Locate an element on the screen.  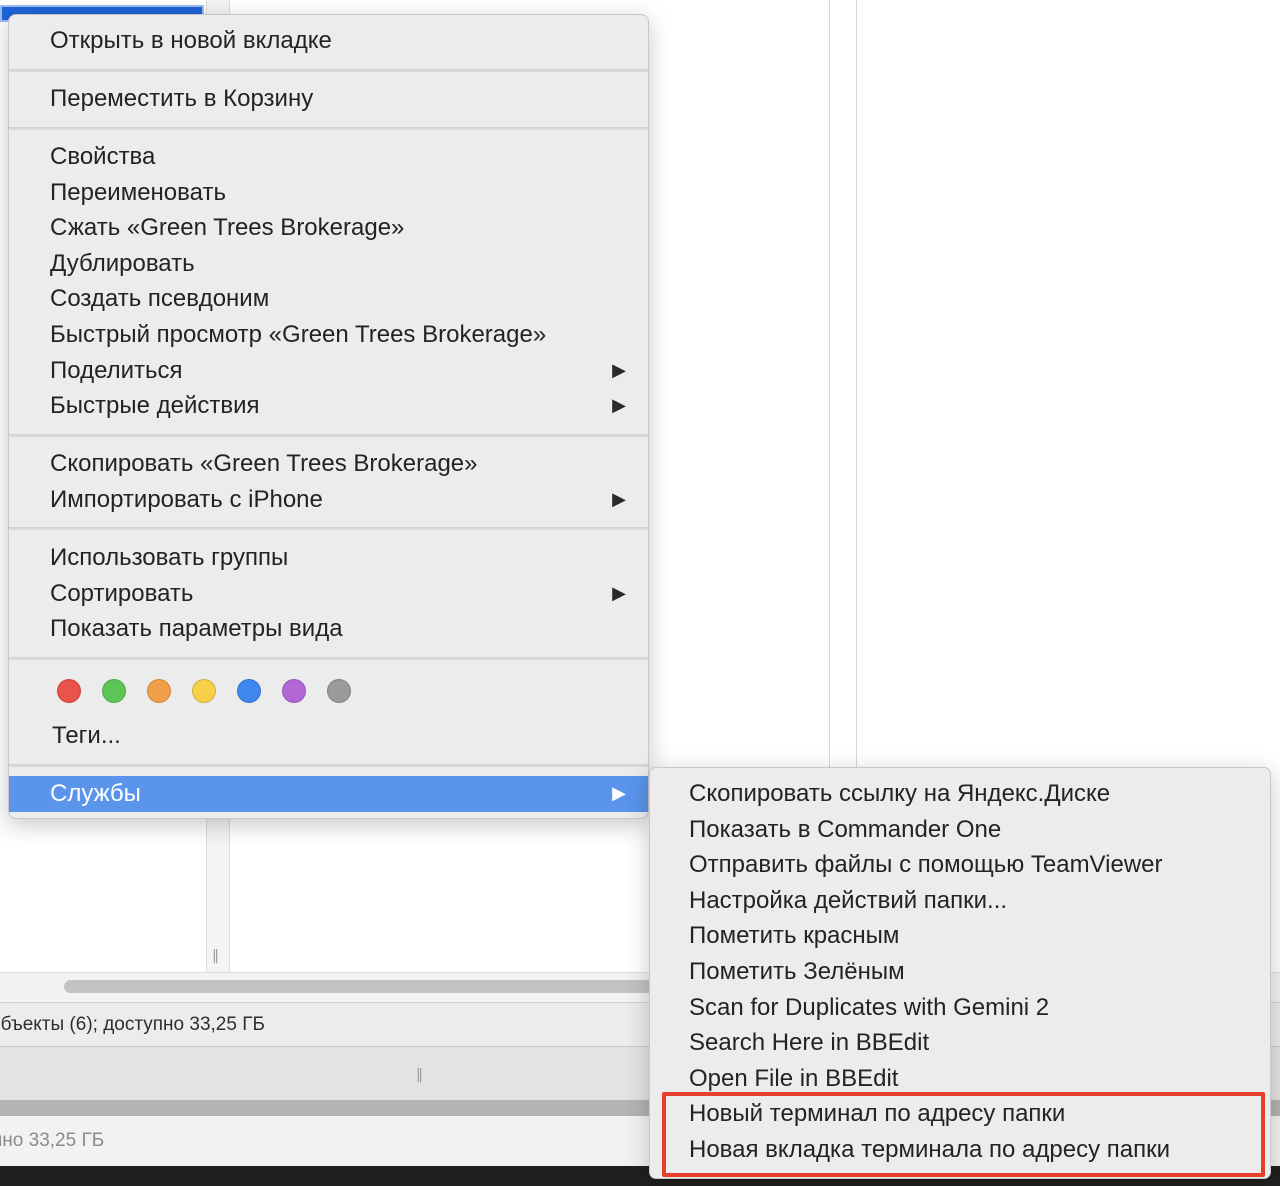
menu-item-move-to-trash: Переместить в Корзину is located at coordinates (328, 99).